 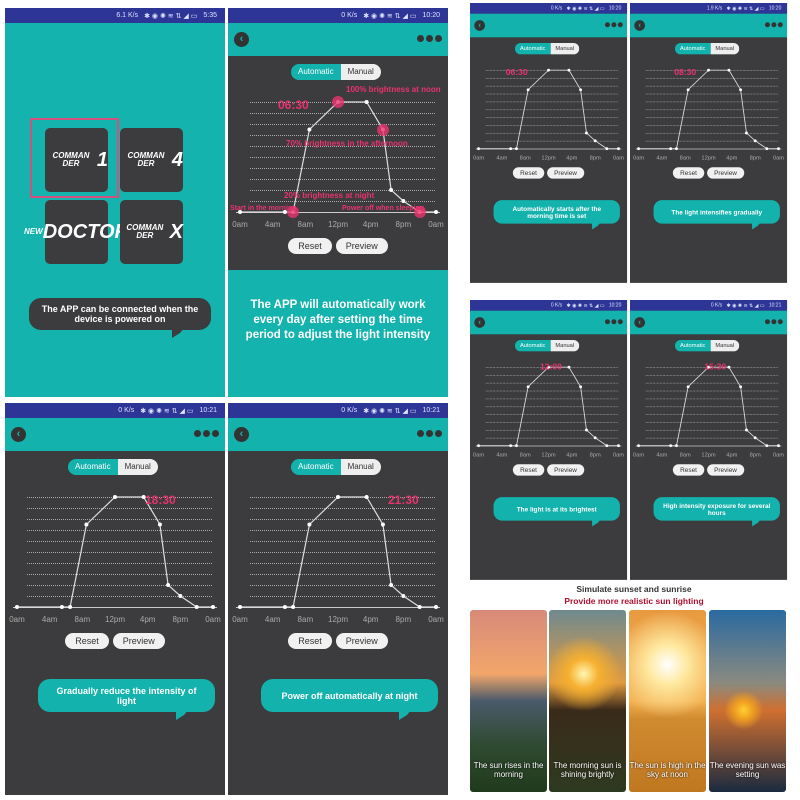 What do you see at coordinates (667, 701) in the screenshot?
I see `noon-photo: The sun is high in the sky at noon` at bounding box center [667, 701].